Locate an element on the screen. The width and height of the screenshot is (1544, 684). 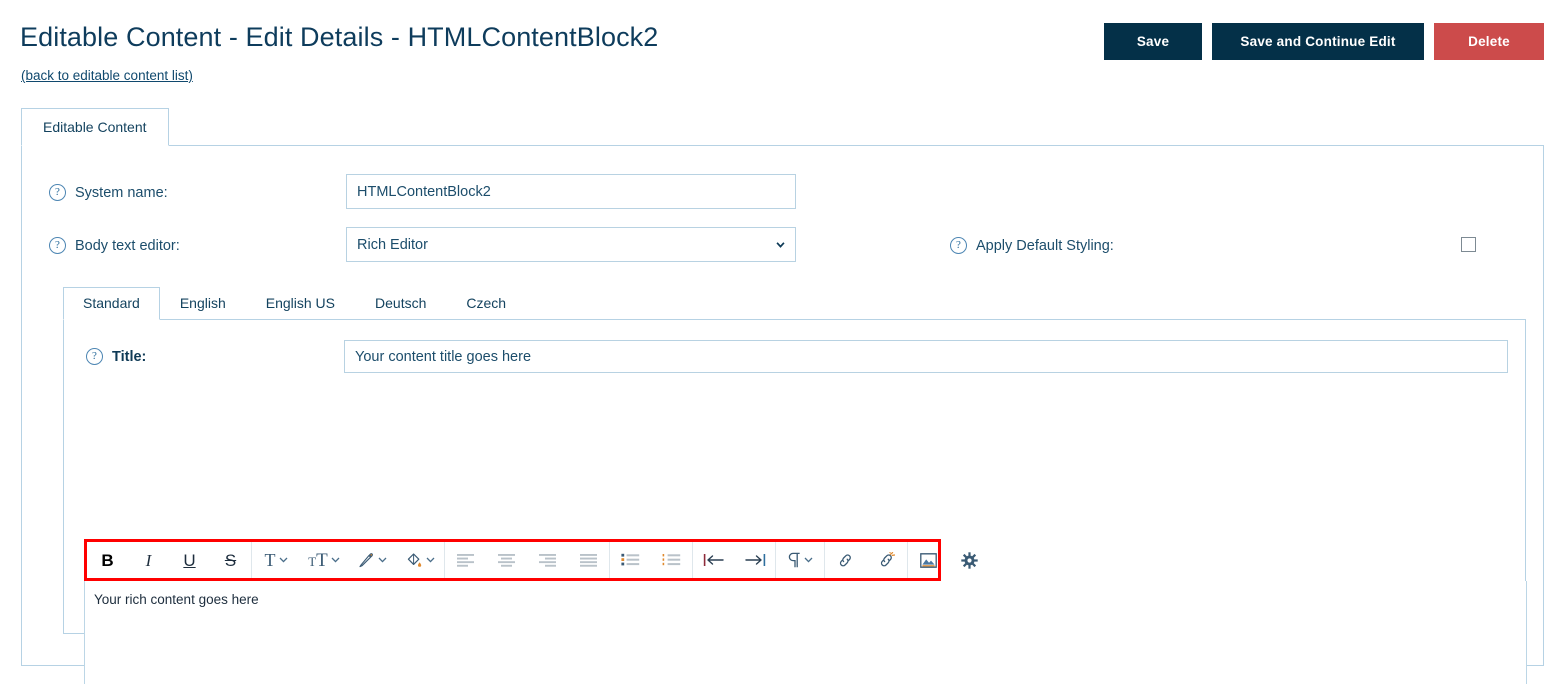
text-color-icon is located at coordinates (372, 560).